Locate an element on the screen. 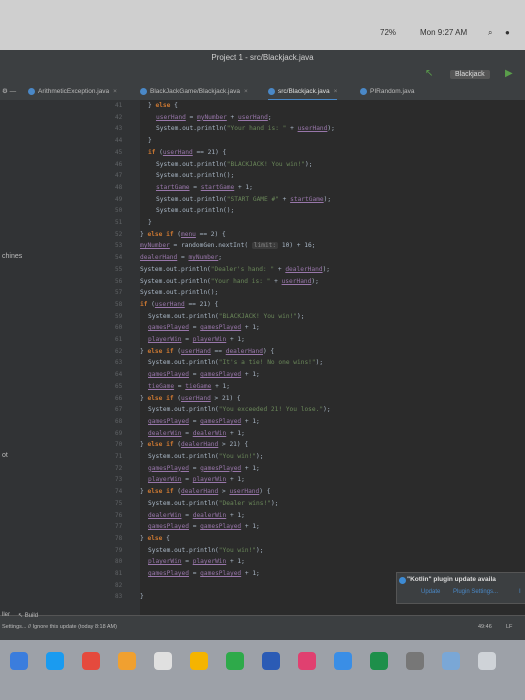 This screenshot has height=700, width=525. line-number: 83 is located at coordinates (119, 597).